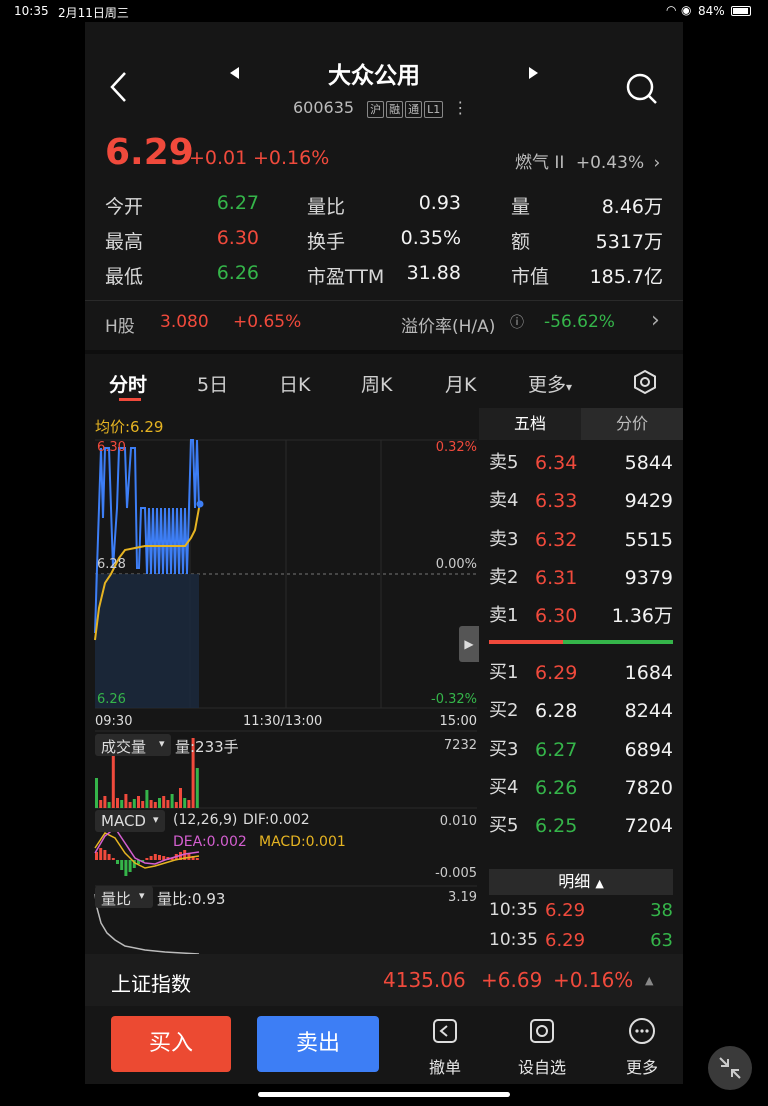  Describe the element at coordinates (384, 980) in the screenshot. I see `index-bar: 上证指数 4135.06 +6.69 +0.16% ▲` at that location.